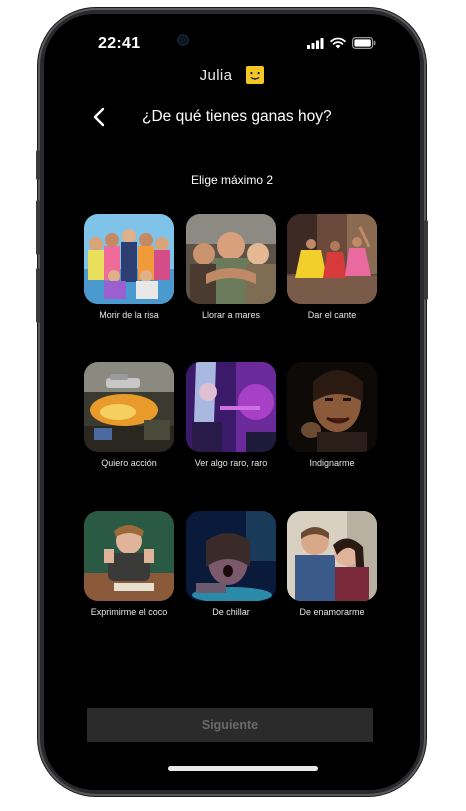 The height and width of the screenshot is (811, 466). I want to click on mood-tile-ver-algo-raro, so click(231, 407).